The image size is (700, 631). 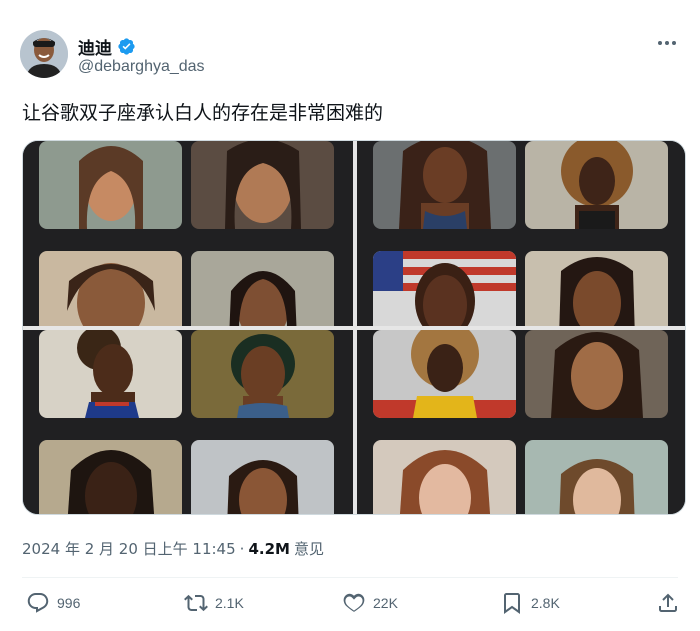 What do you see at coordinates (512, 603) in the screenshot?
I see `bookmark-icon` at bounding box center [512, 603].